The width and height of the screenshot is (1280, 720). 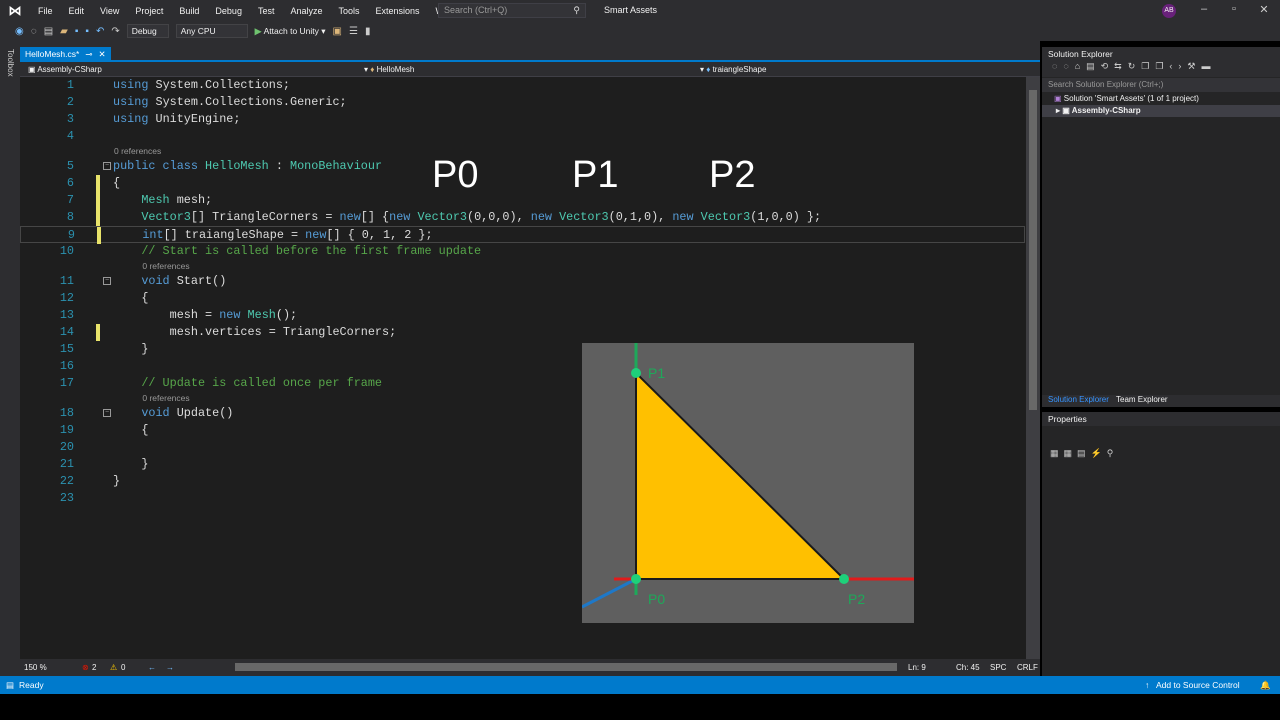 I want to click on redo-icon: ↷, so click(x=115, y=31).